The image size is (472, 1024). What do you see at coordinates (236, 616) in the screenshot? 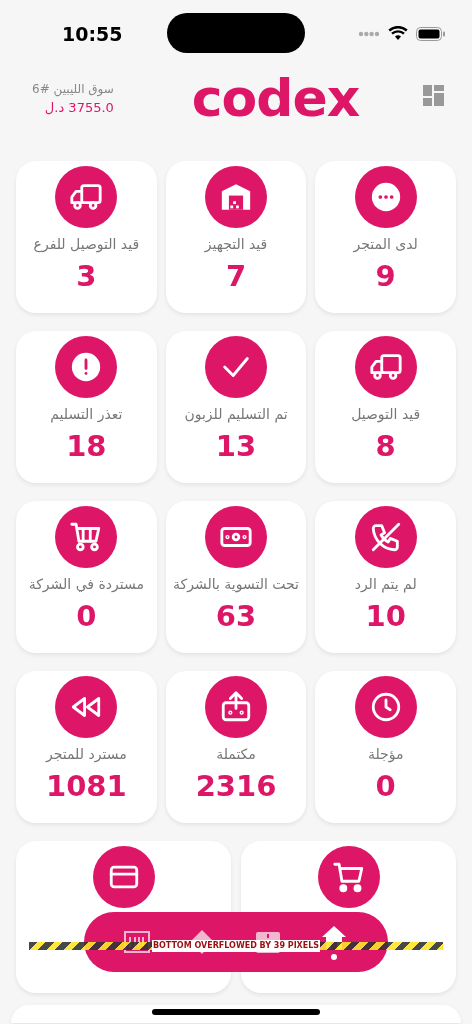
I see `status-count: 63` at bounding box center [236, 616].